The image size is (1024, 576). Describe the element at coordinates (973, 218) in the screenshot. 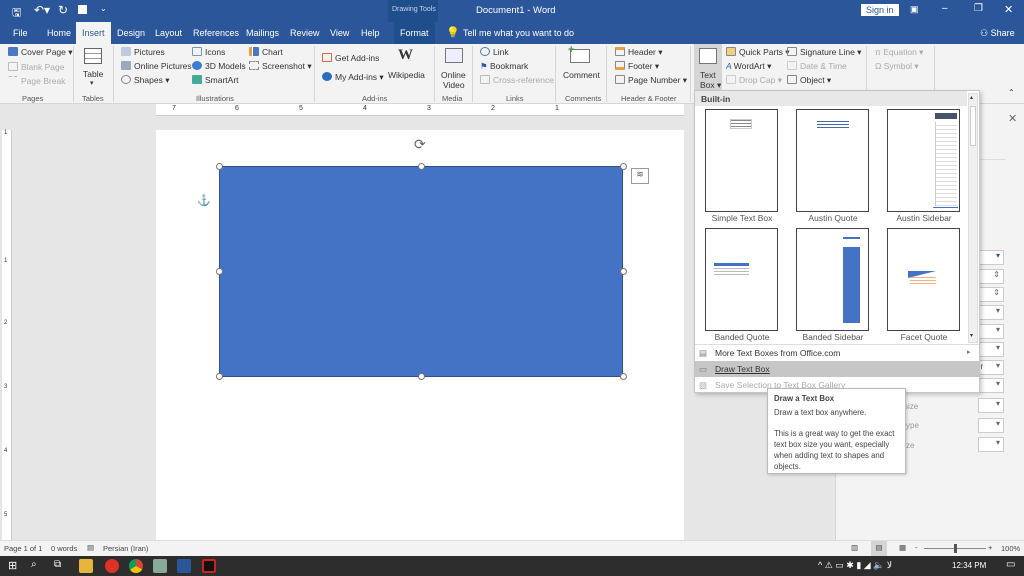

I see `gallery-scrollbar: ▾ ▴` at that location.